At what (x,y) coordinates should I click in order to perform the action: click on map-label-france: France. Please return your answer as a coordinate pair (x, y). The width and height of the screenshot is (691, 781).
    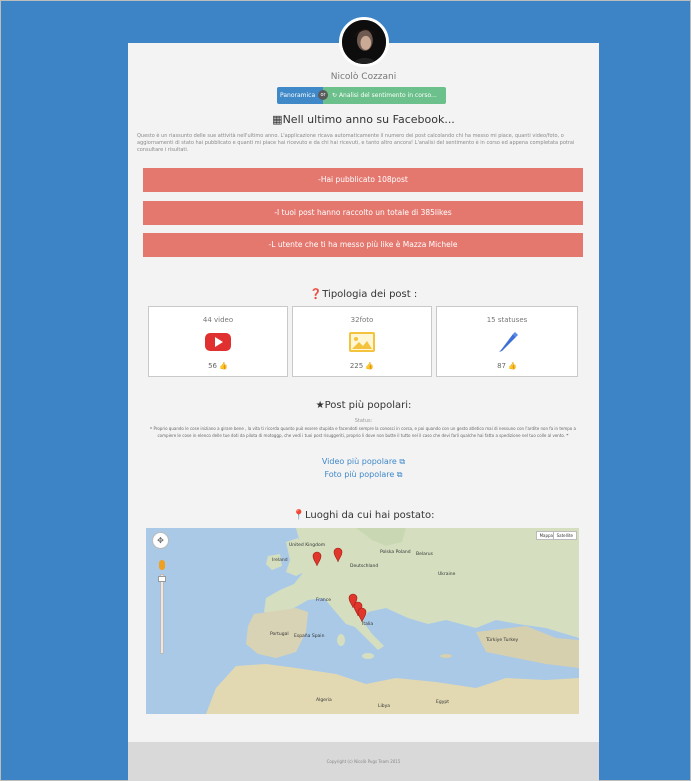
    Looking at the image, I should click on (323, 600).